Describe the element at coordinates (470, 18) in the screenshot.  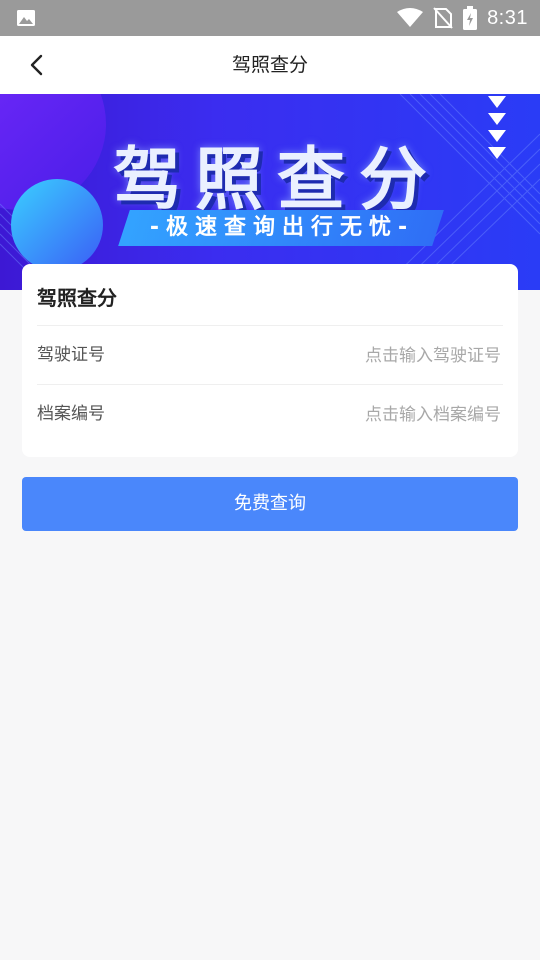
I see `battery-icon` at that location.